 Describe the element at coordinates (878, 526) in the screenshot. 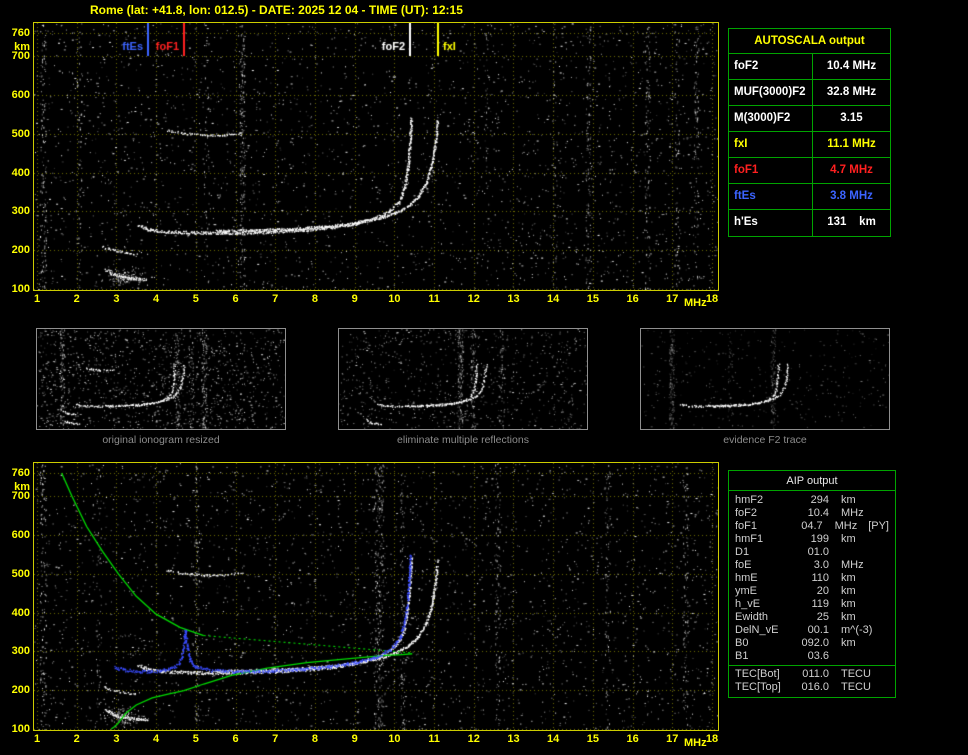

I see `aip-param-note: [PY]` at that location.